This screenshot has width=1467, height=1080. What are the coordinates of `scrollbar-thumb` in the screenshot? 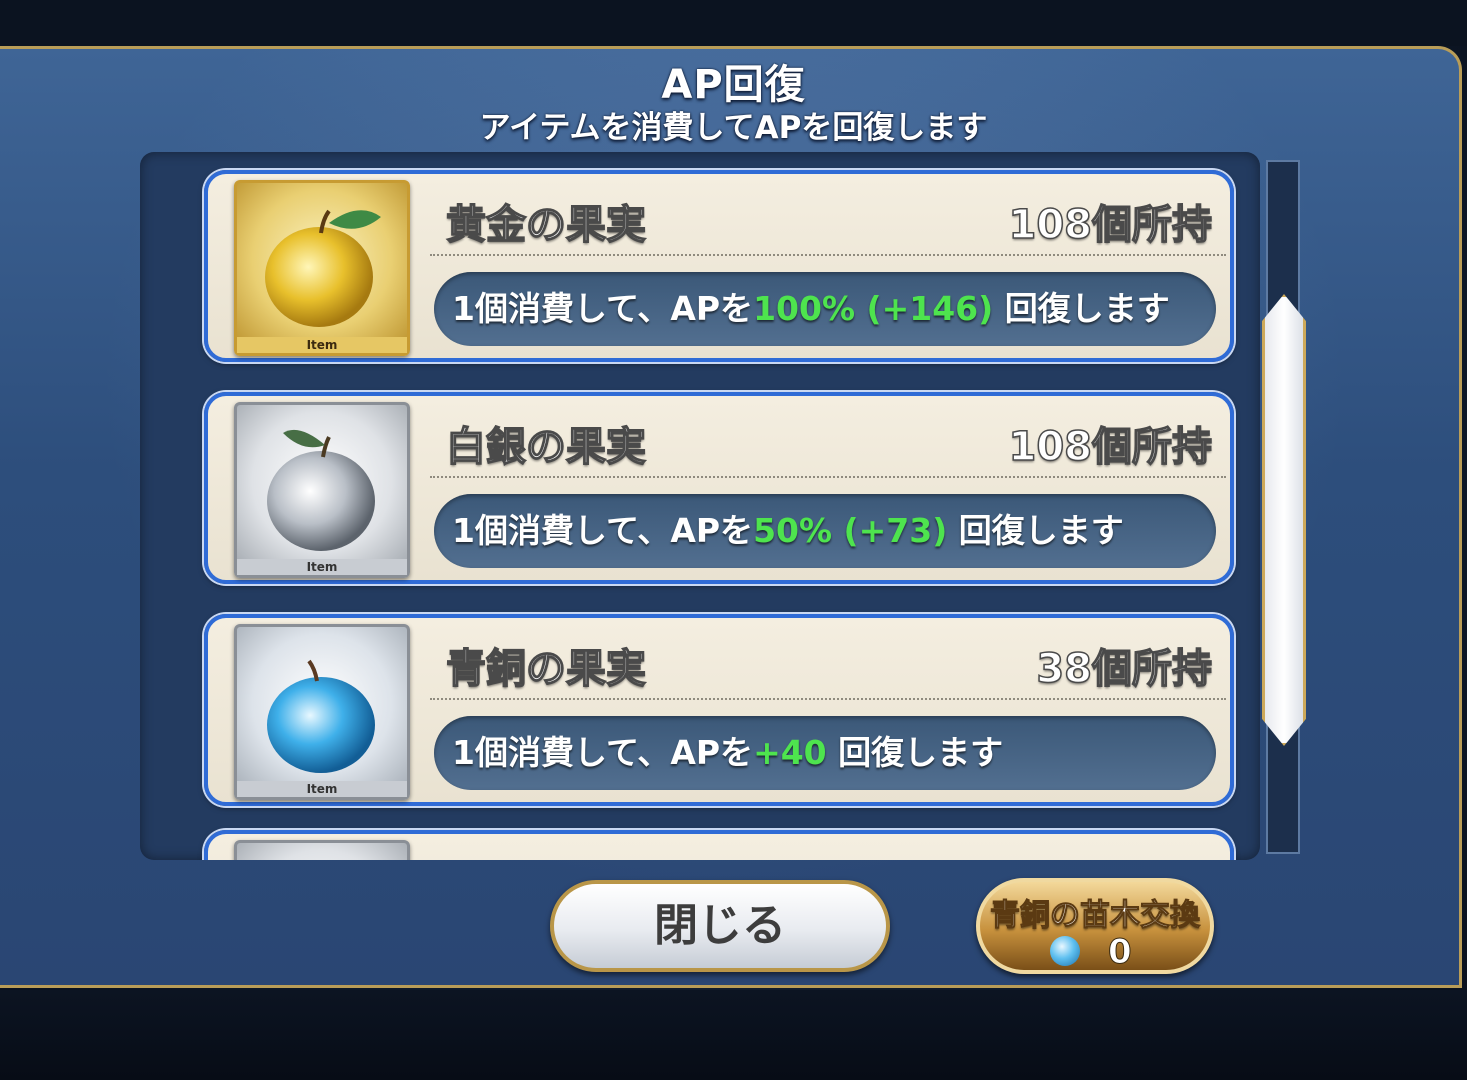 It's located at (1284, 520).